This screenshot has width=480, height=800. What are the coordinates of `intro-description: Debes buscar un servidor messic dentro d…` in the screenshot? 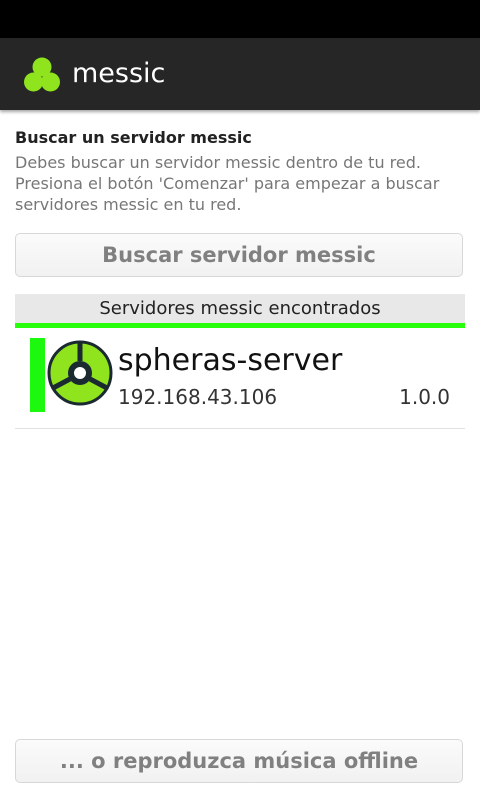 It's located at (227, 183).